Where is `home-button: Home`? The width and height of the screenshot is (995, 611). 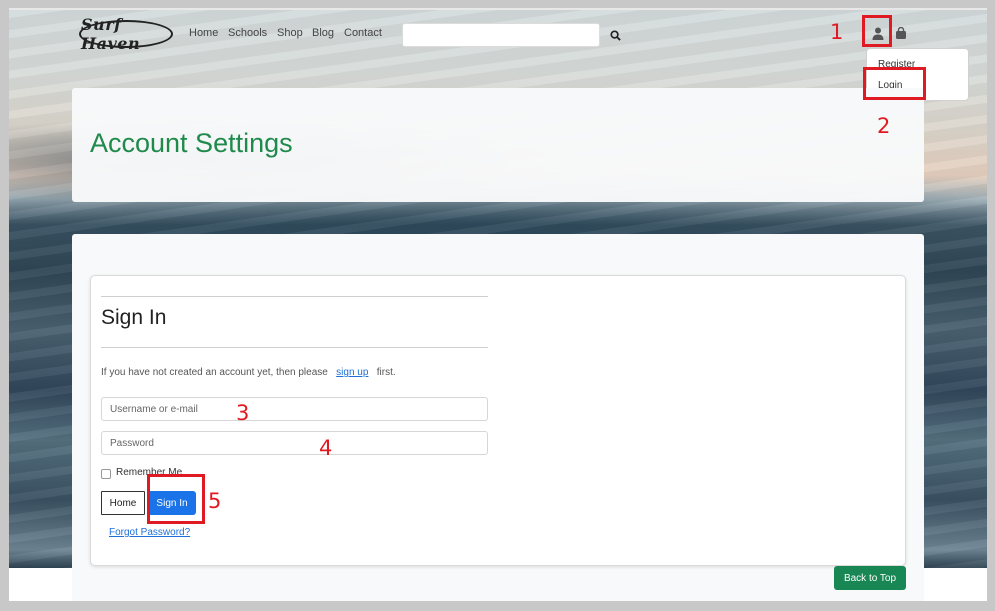
home-button: Home is located at coordinates (123, 503).